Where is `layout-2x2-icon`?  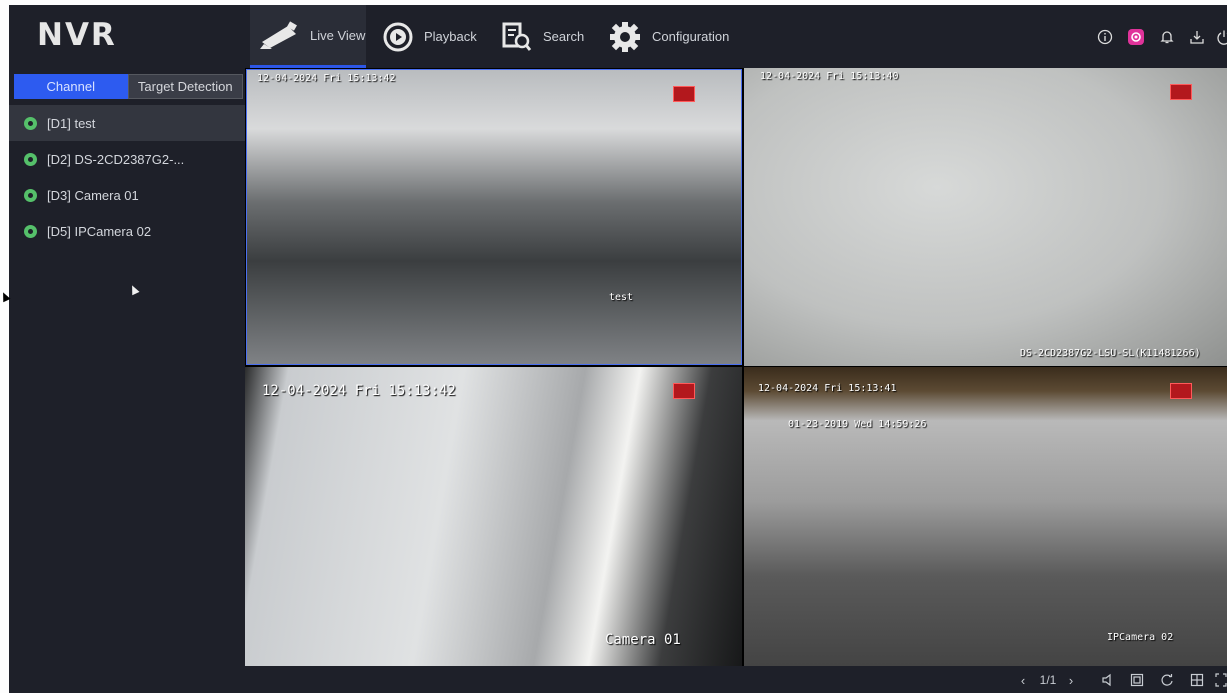 layout-2x2-icon is located at coordinates (1197, 680).